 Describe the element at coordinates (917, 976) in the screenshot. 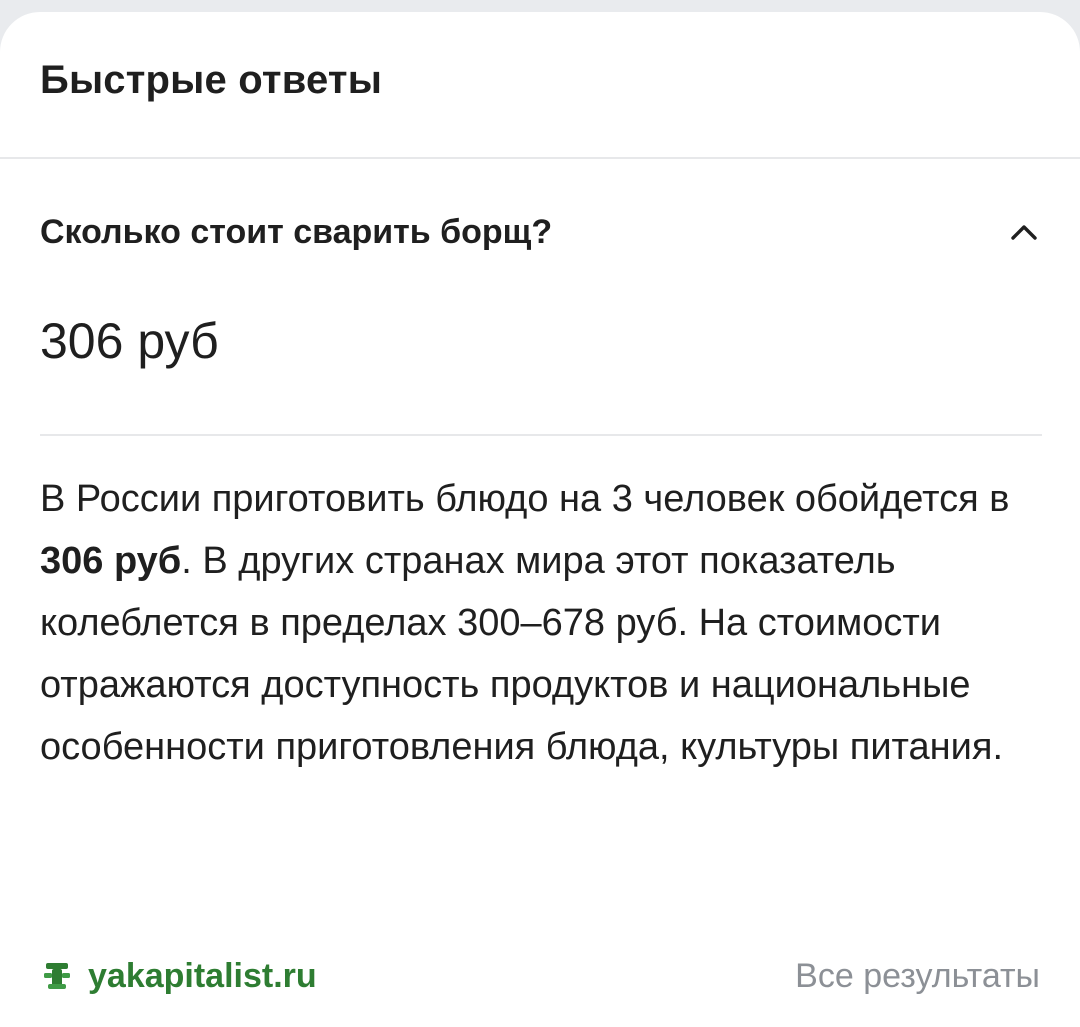

I see `all-results-link: Все результаты` at that location.